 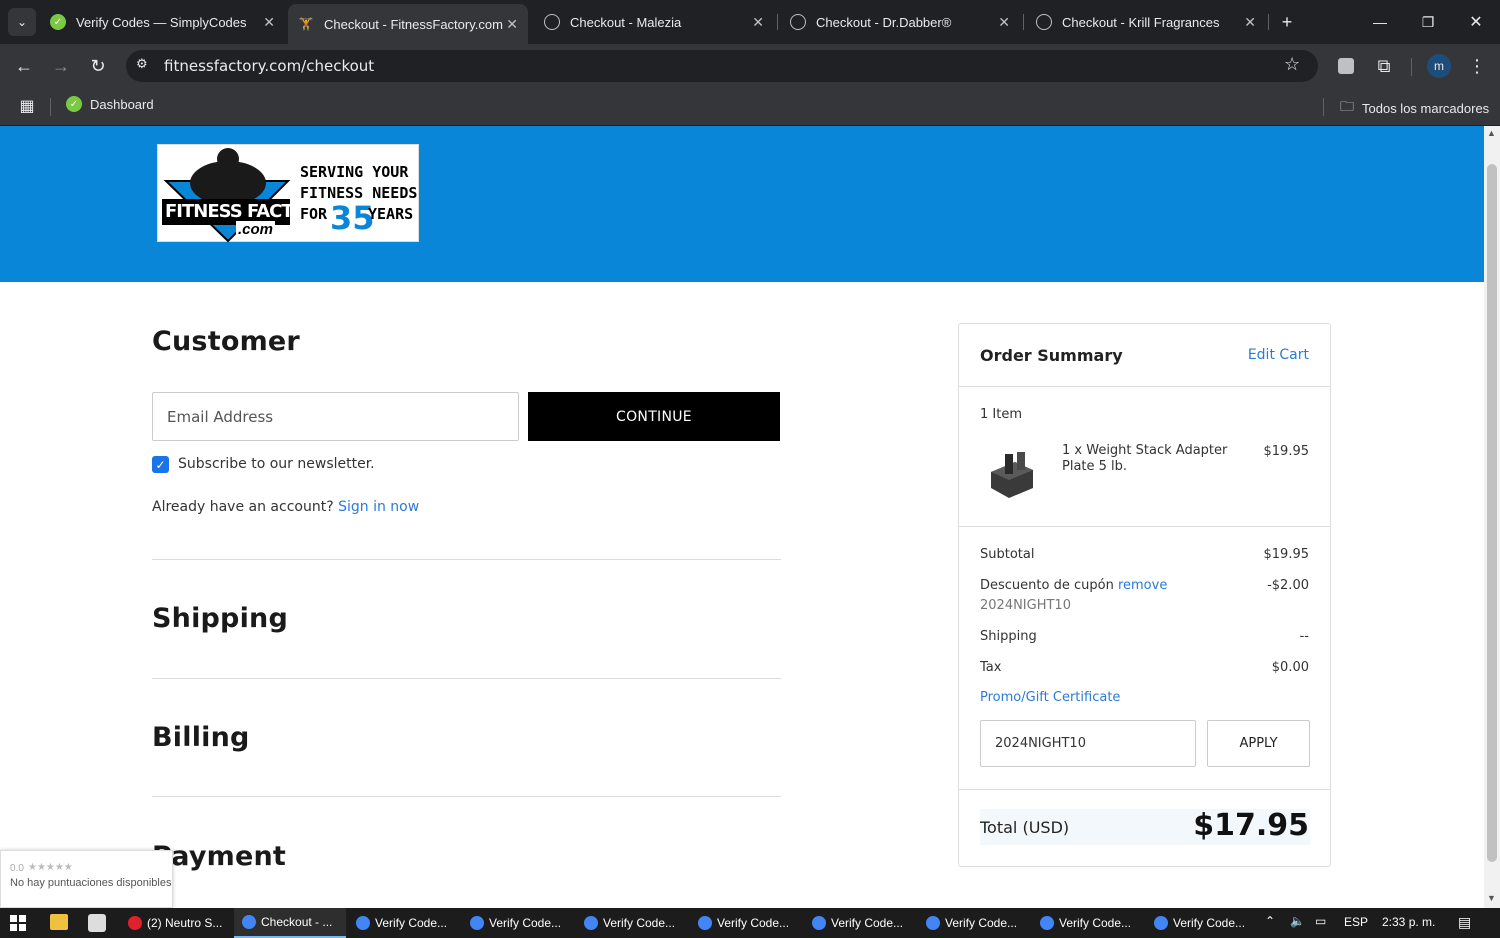 I want to click on all-bookmarks: 🗀 Todos los marcadores, so click(x=1414, y=108).